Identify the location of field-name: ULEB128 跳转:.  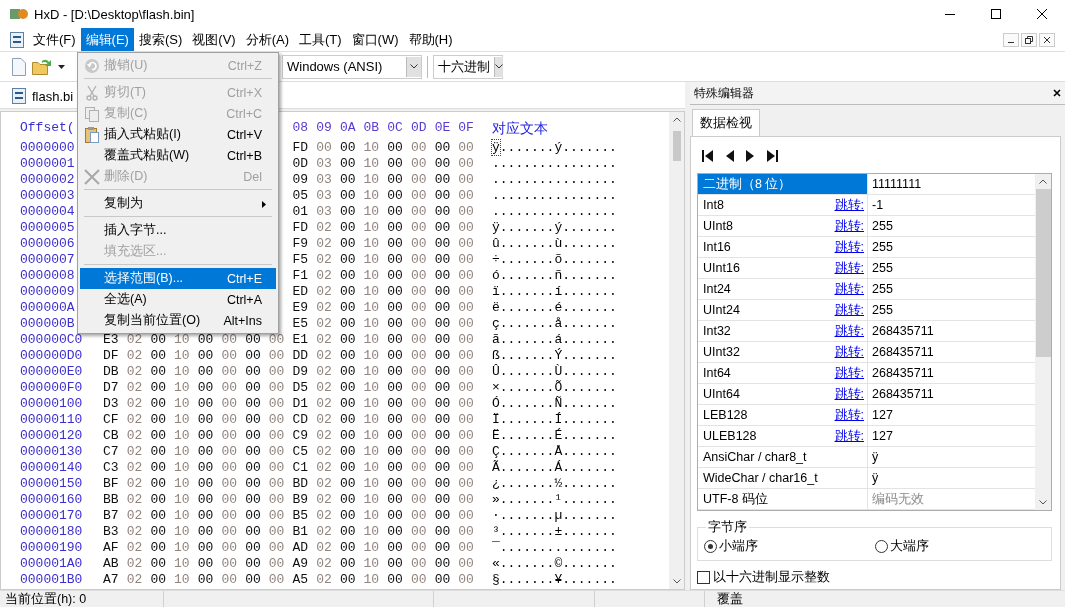
(783, 436).